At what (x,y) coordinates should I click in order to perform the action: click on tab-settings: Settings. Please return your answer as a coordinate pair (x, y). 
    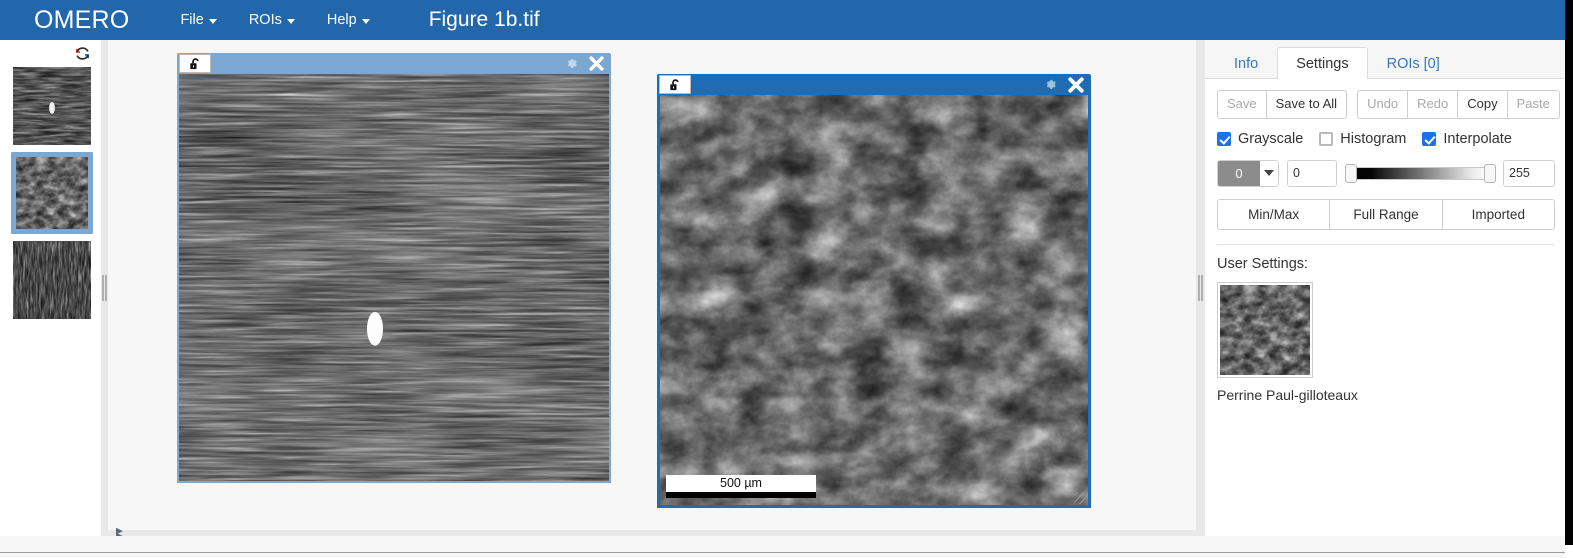
    Looking at the image, I should click on (1322, 62).